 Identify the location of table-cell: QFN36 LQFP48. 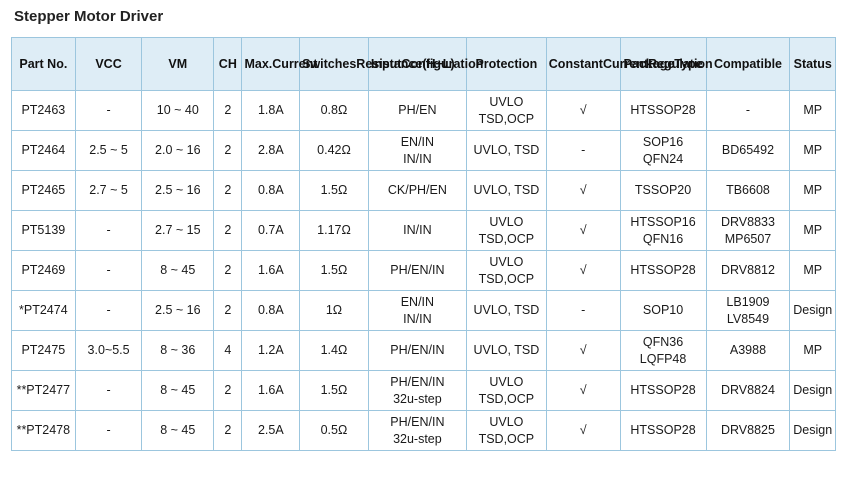
(663, 350).